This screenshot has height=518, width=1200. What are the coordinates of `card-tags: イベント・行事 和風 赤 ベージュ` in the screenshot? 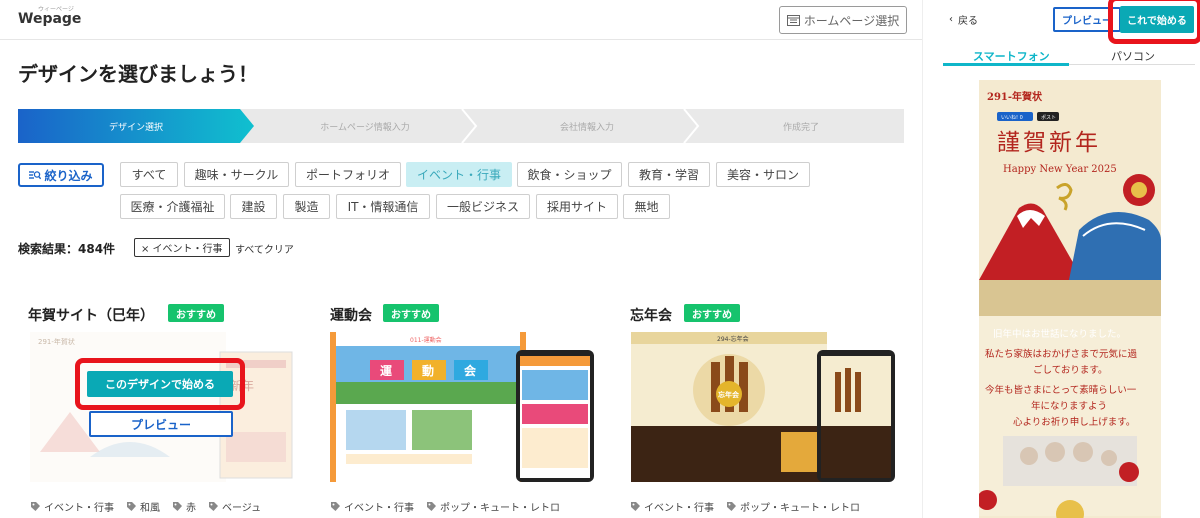 It's located at (145, 506).